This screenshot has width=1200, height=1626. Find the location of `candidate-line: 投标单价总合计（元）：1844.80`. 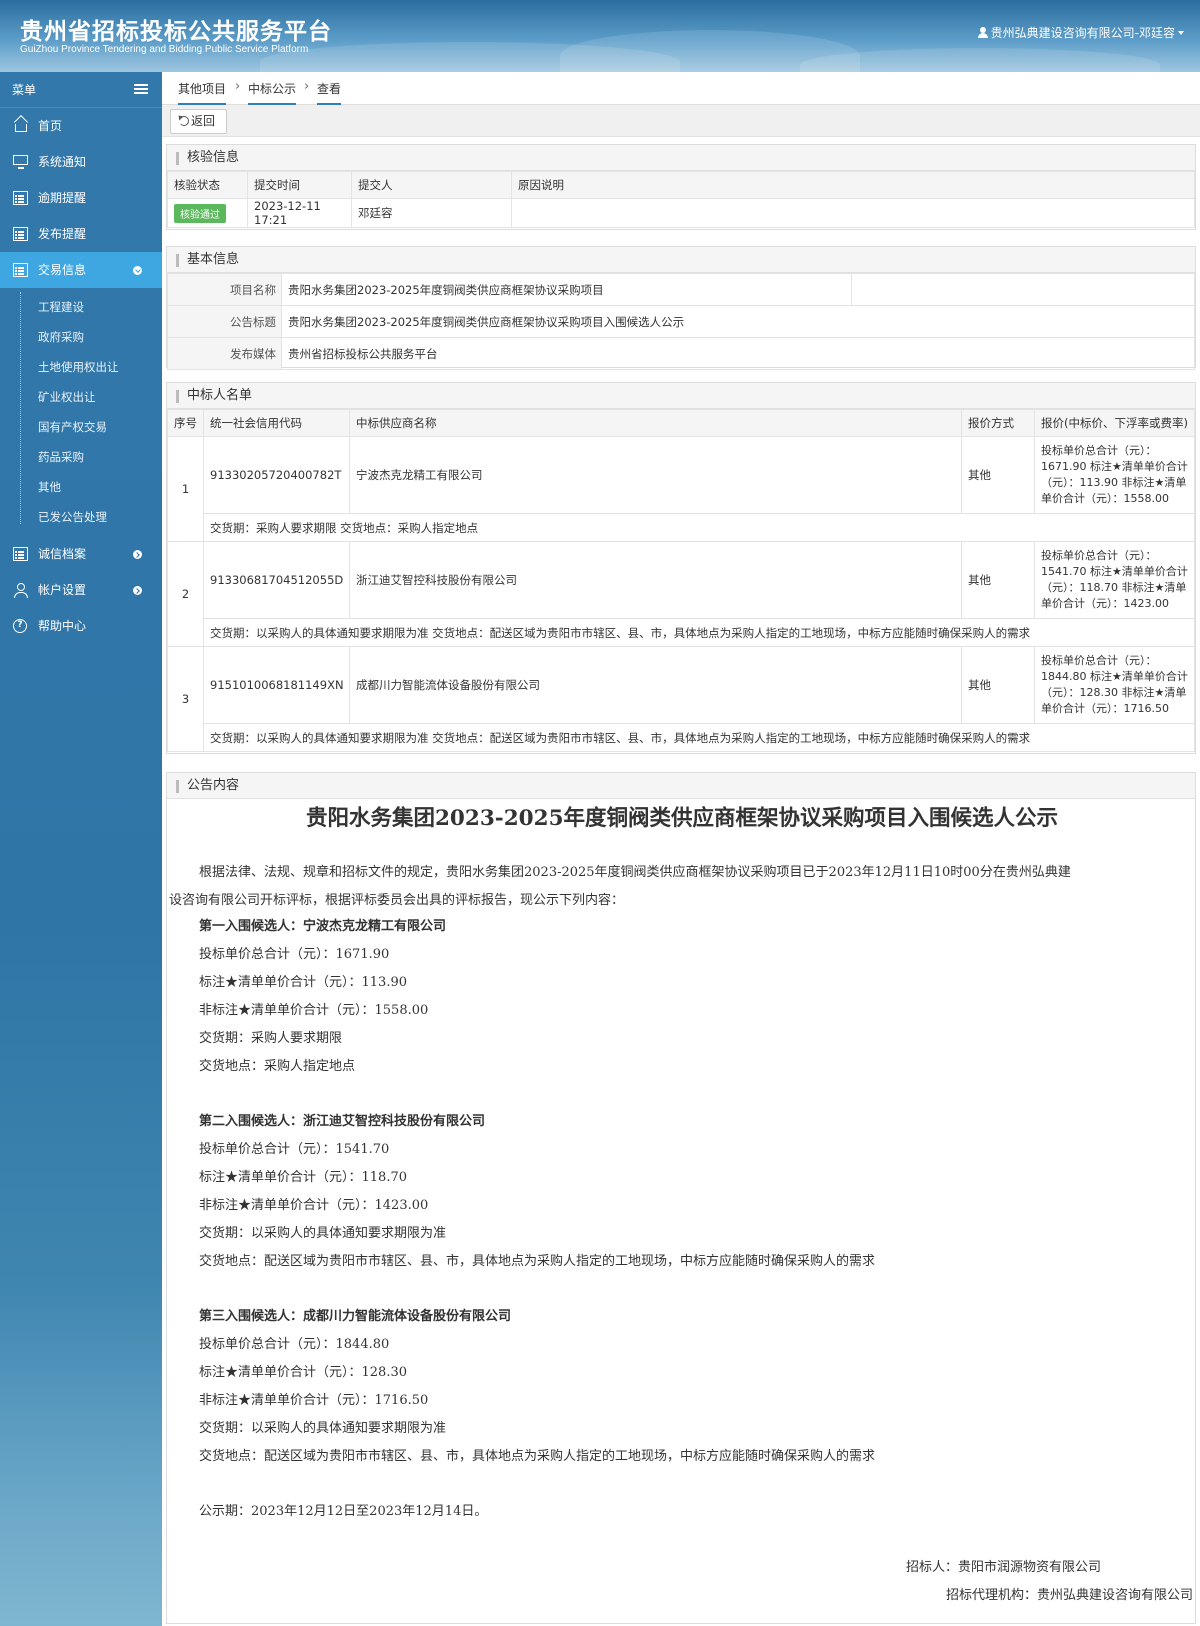

candidate-line: 投标单价总合计（元）：1844.80 is located at coordinates (294, 1344).